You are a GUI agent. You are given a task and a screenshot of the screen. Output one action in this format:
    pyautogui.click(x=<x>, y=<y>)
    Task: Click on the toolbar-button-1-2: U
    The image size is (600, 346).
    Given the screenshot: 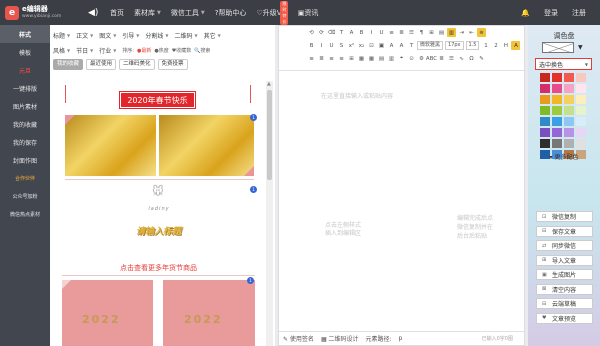 What is the action you would take?
    pyautogui.click(x=331, y=45)
    